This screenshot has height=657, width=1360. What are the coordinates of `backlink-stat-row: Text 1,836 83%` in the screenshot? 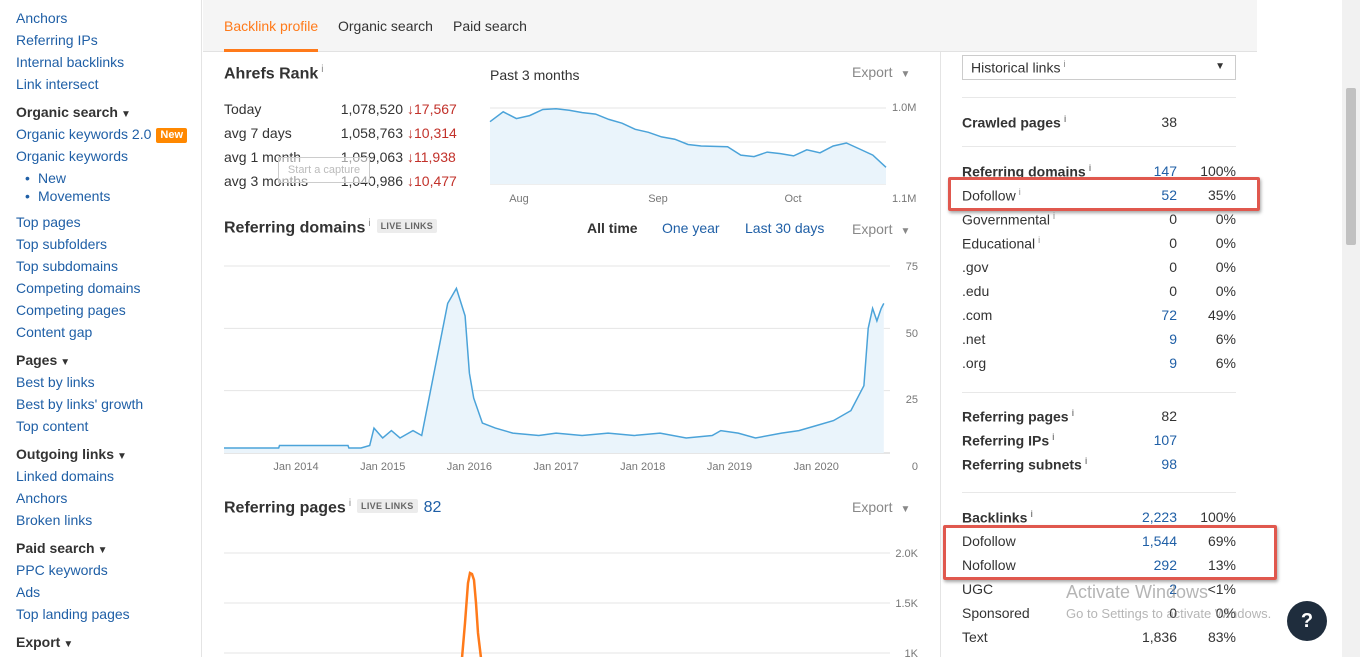 It's located at (1099, 639).